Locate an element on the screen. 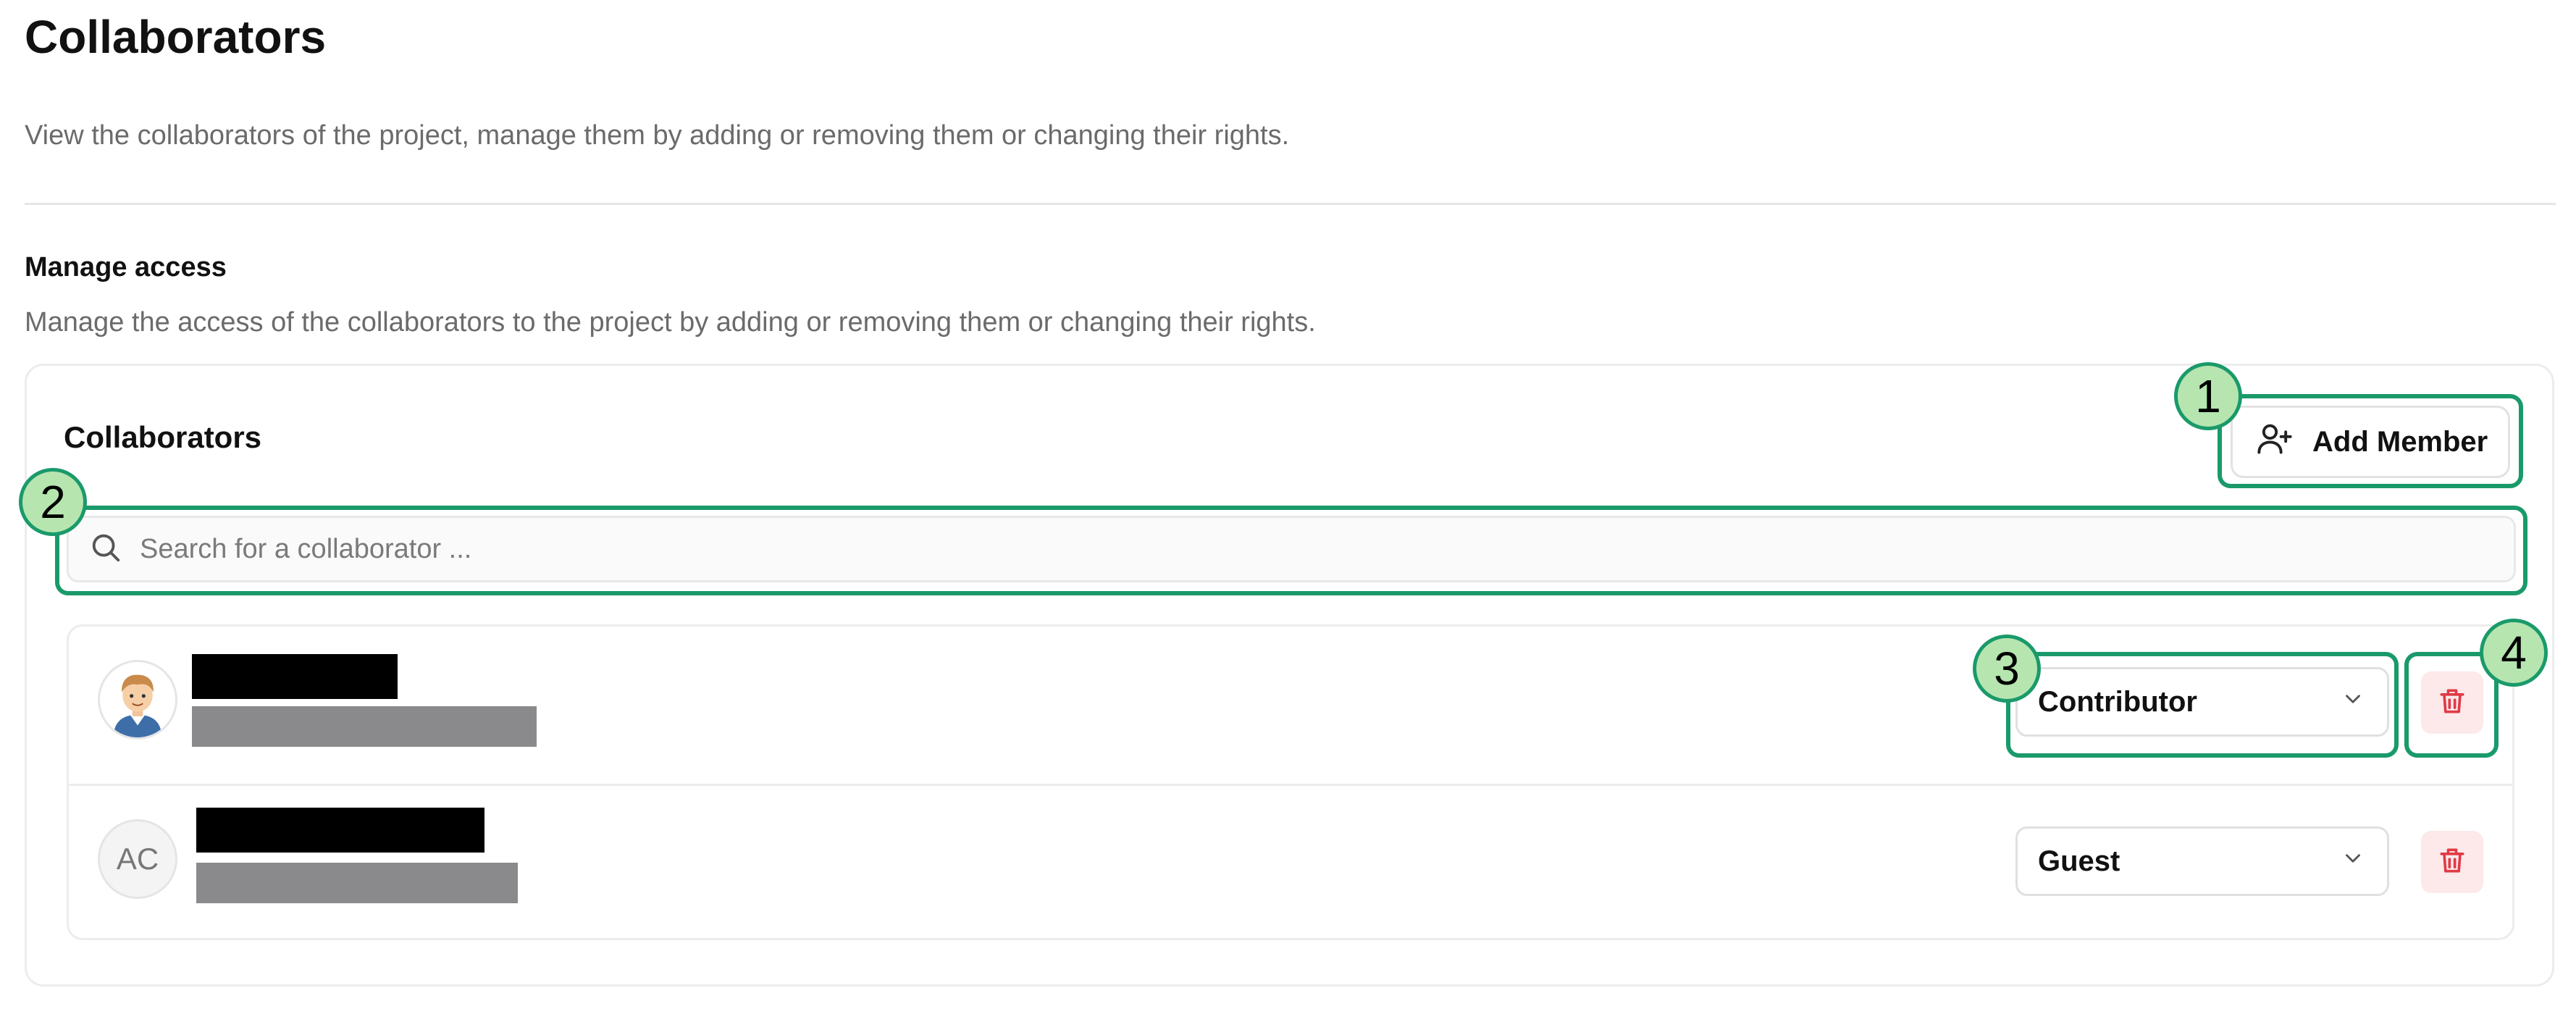 This screenshot has width=2576, height=1009. search-input is located at coordinates (1326, 549).